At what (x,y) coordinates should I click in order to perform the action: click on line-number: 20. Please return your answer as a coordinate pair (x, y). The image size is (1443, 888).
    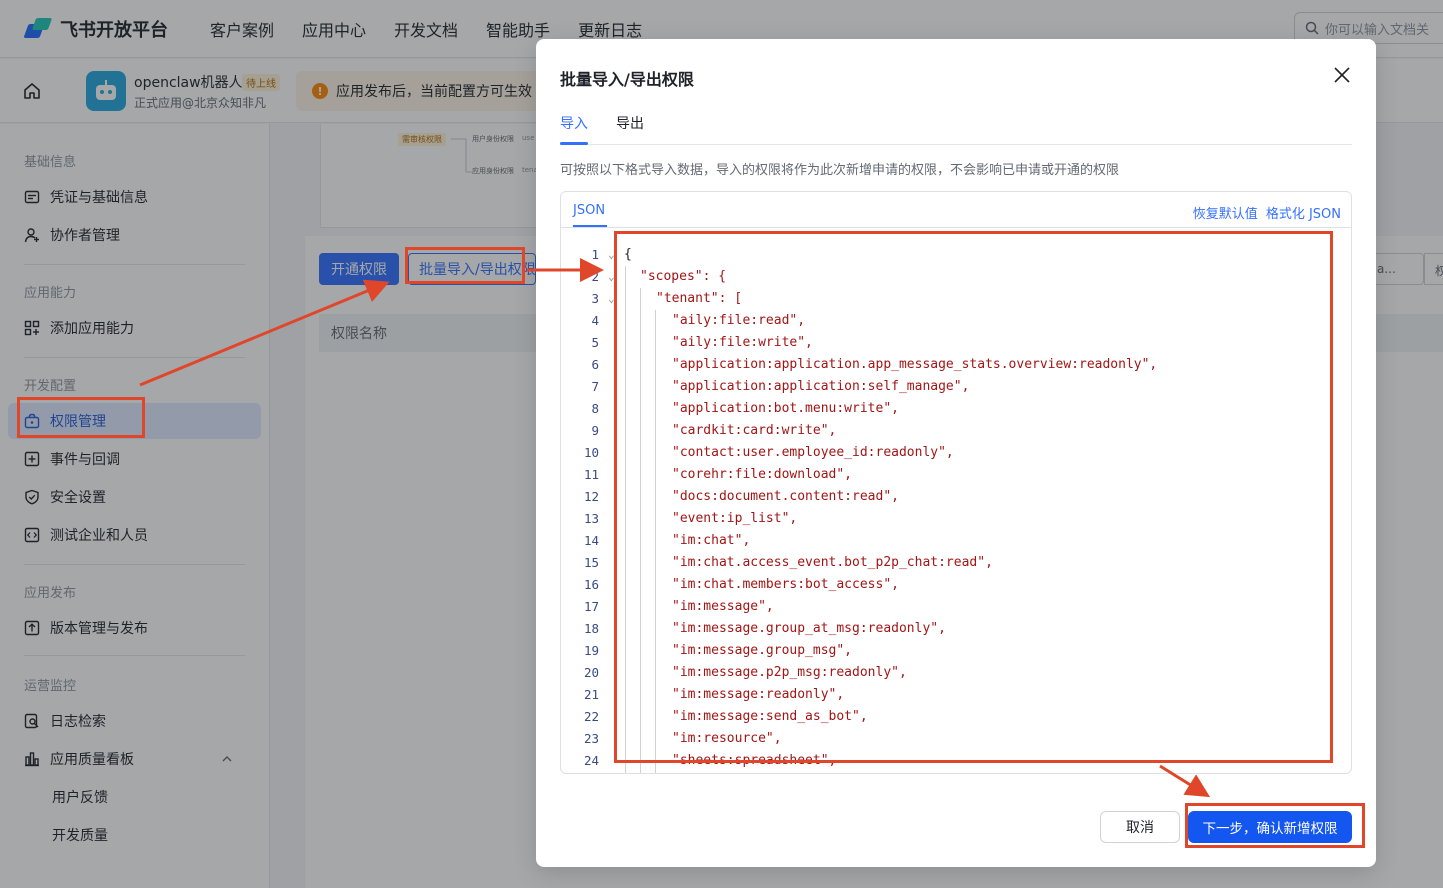
    Looking at the image, I should click on (591, 672).